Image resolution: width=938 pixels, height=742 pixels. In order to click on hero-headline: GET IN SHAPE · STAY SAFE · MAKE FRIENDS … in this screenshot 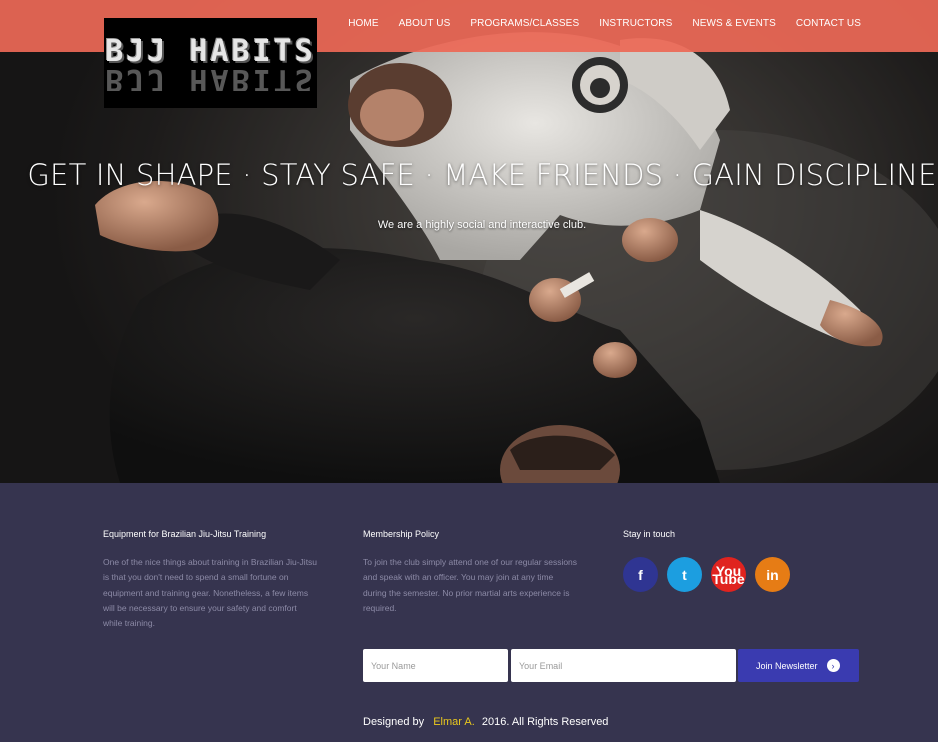, I will do `click(482, 175)`.